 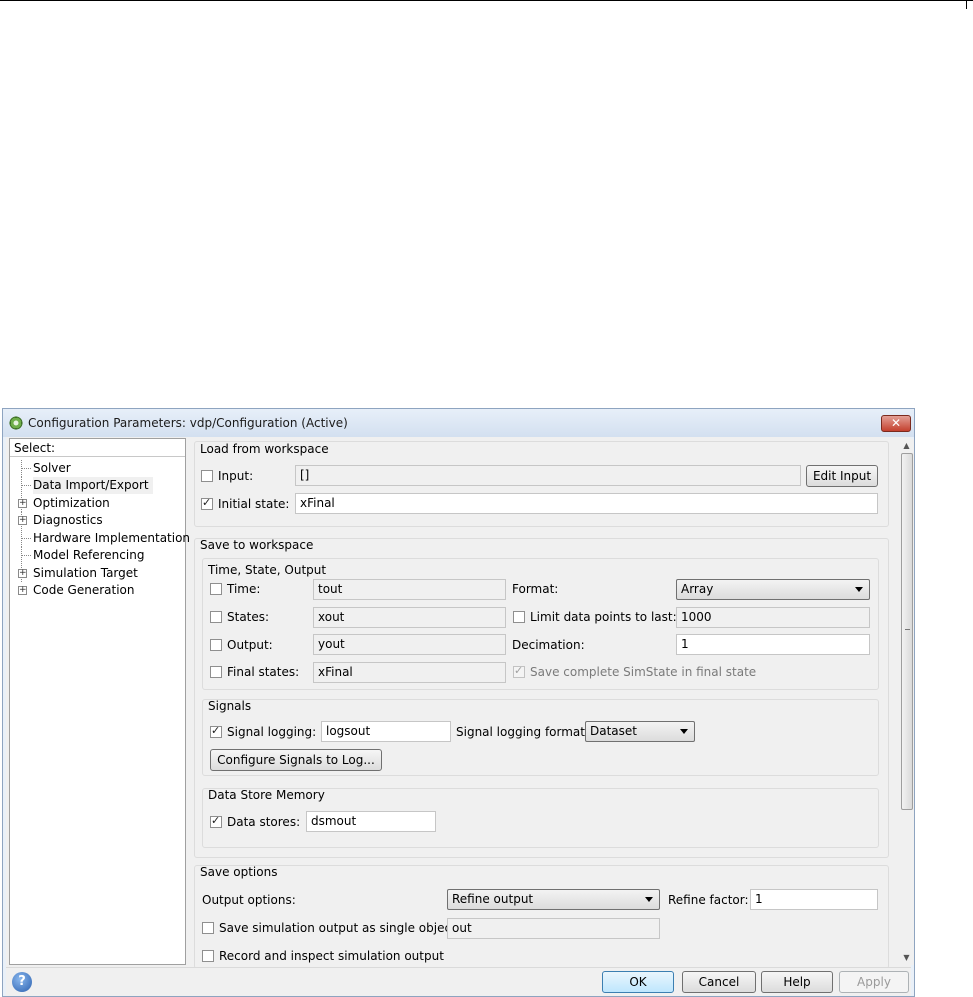 I want to click on vertical-scrollbar: ▲ ▼, so click(x=906, y=702).